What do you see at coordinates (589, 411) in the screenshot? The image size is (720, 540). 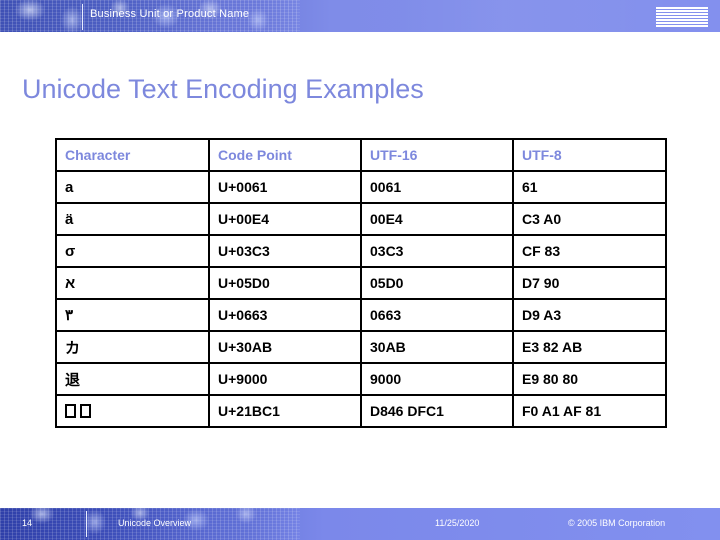 I see `cell-utf8: F0 A1 AF 81` at bounding box center [589, 411].